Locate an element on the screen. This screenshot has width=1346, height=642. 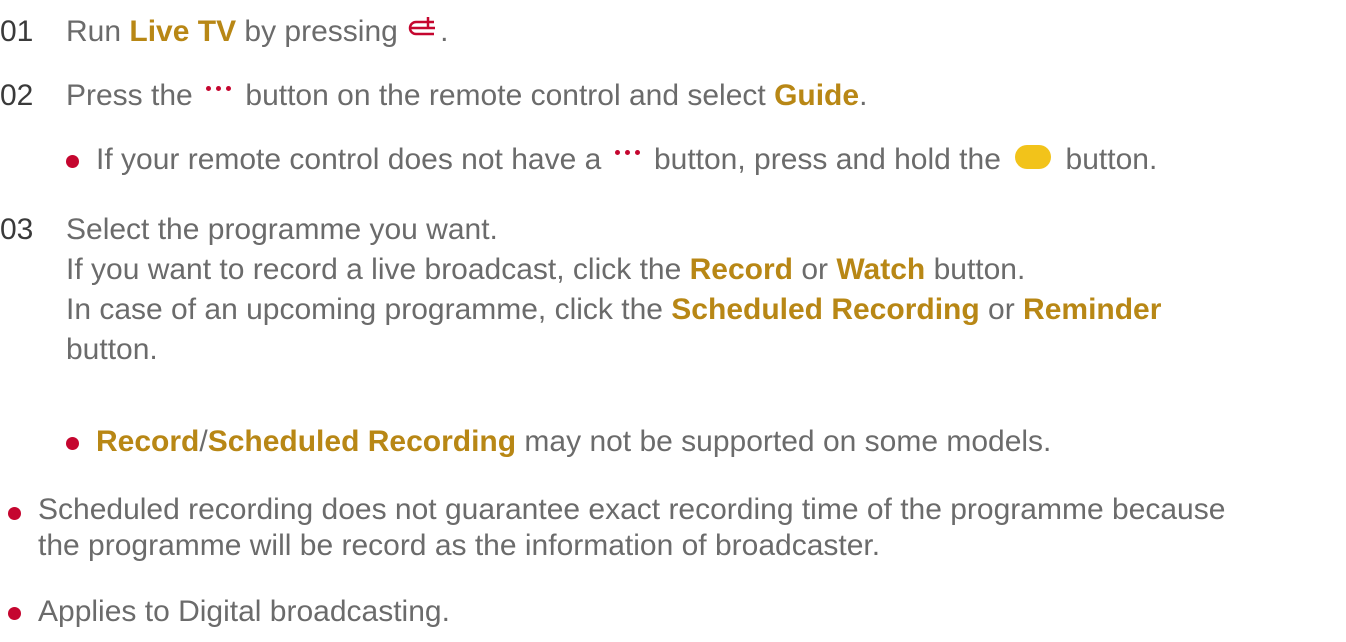
reminder-label: Reminder is located at coordinates (1092, 309).